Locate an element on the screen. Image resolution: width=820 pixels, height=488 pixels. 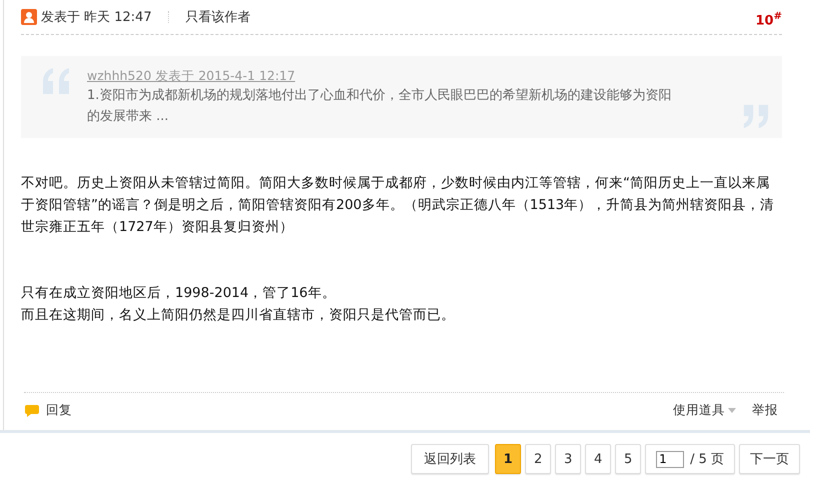
open-quote-icon is located at coordinates (56, 81).